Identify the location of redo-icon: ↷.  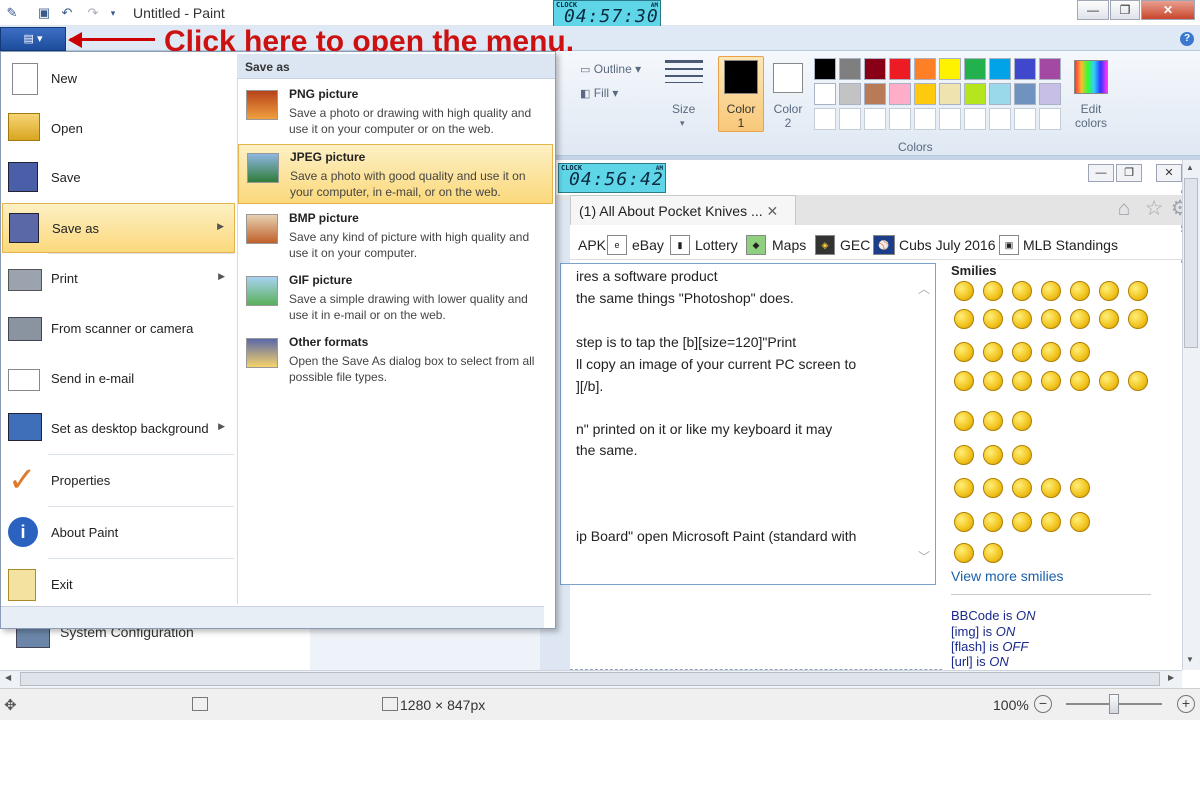
(93, 13).